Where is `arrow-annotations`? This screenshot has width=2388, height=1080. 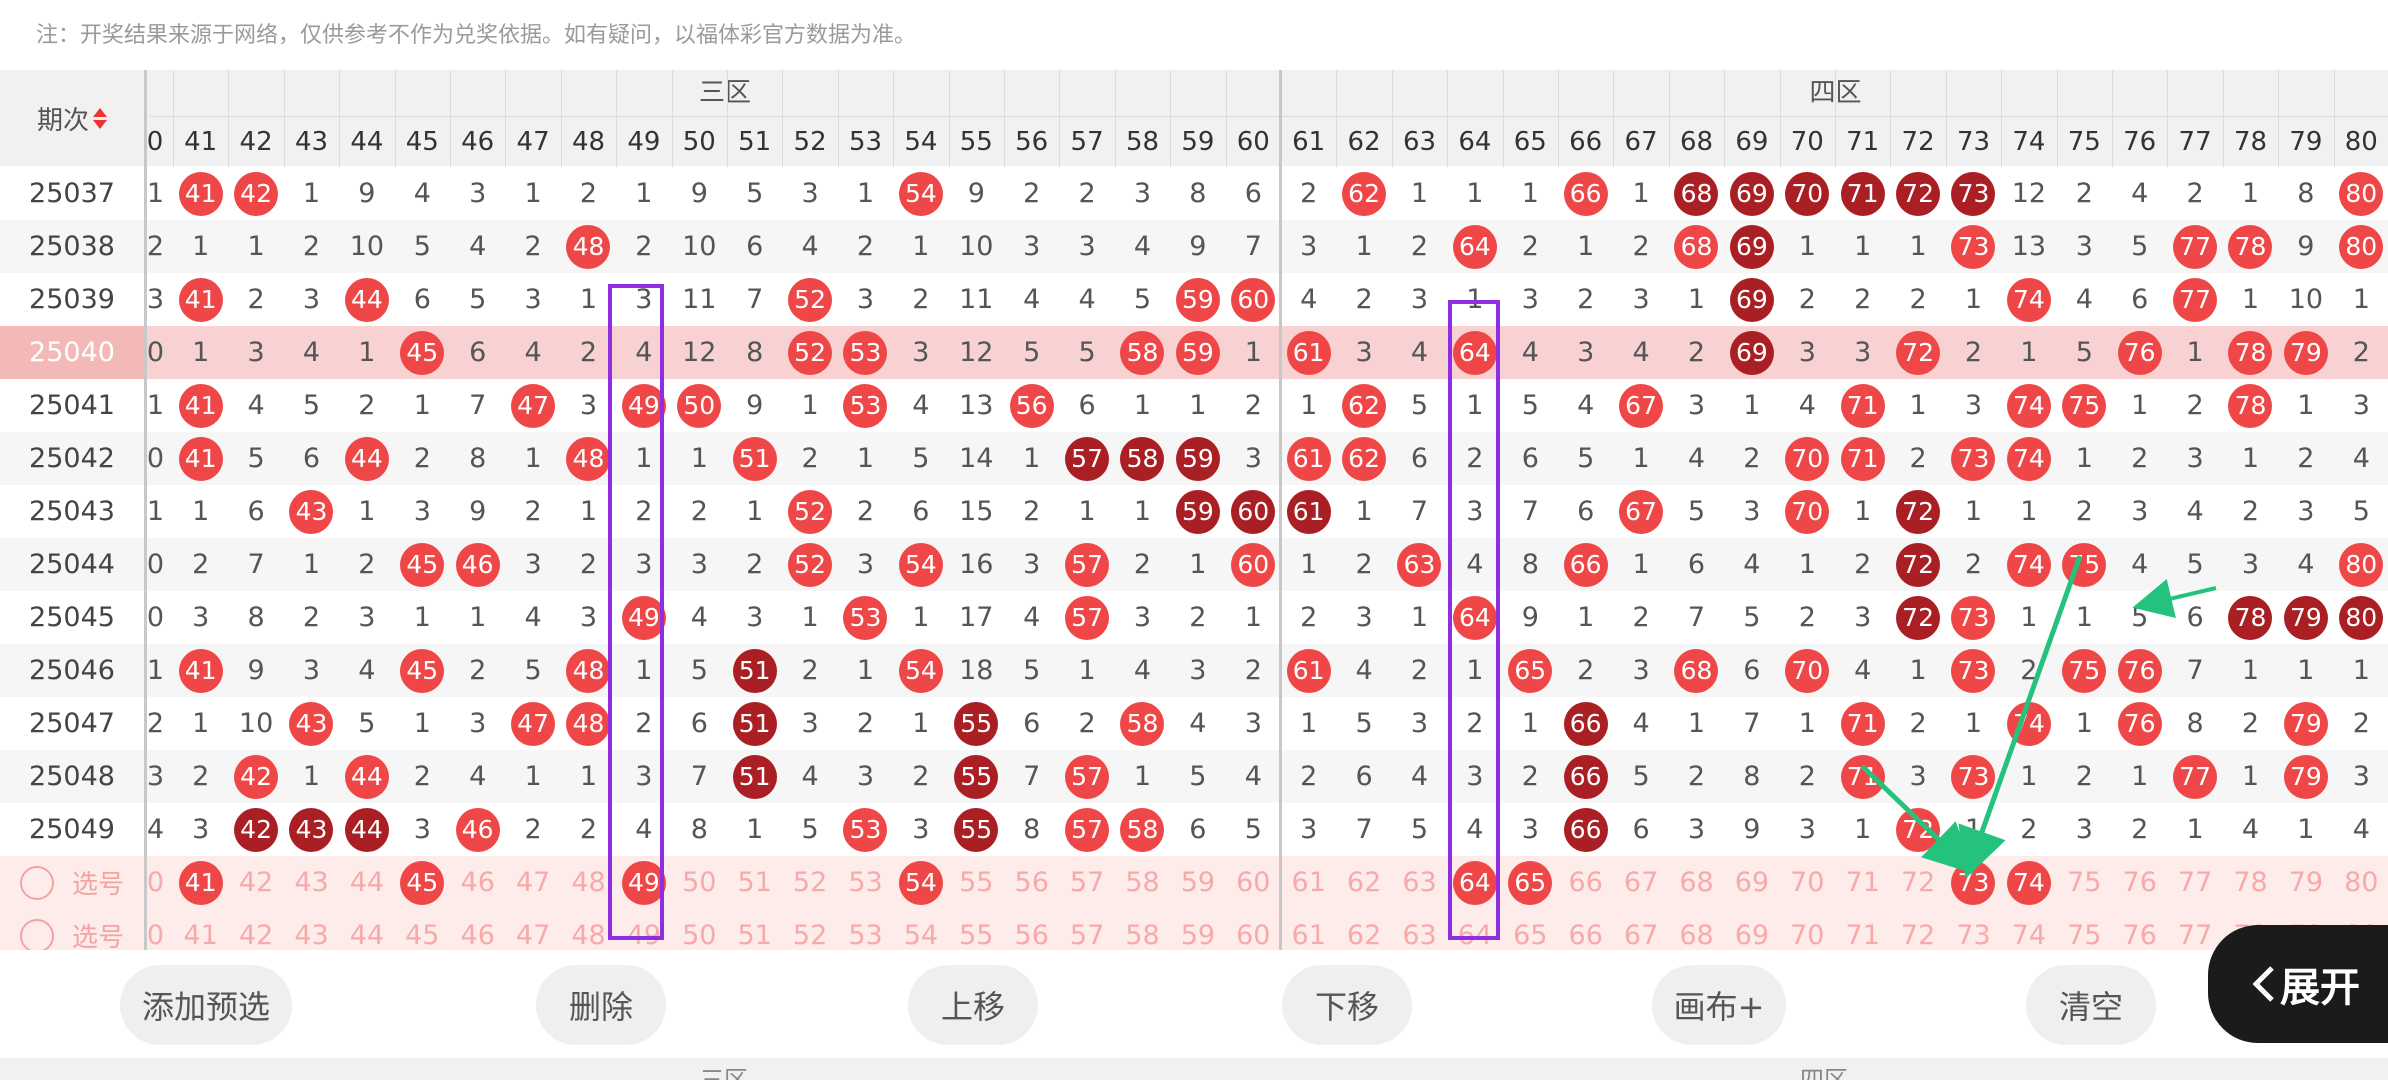
arrow-annotations is located at coordinates (2038, 717).